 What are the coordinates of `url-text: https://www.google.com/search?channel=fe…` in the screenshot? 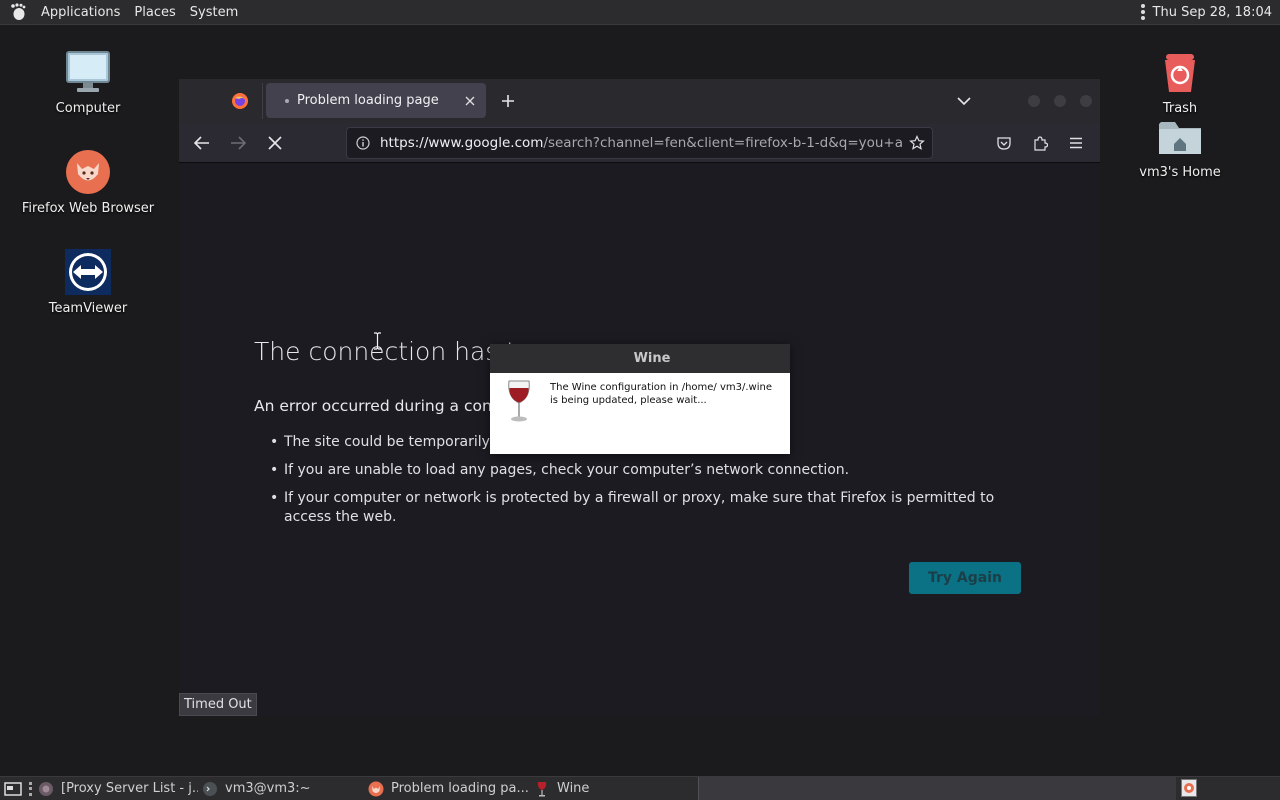 It's located at (641, 143).